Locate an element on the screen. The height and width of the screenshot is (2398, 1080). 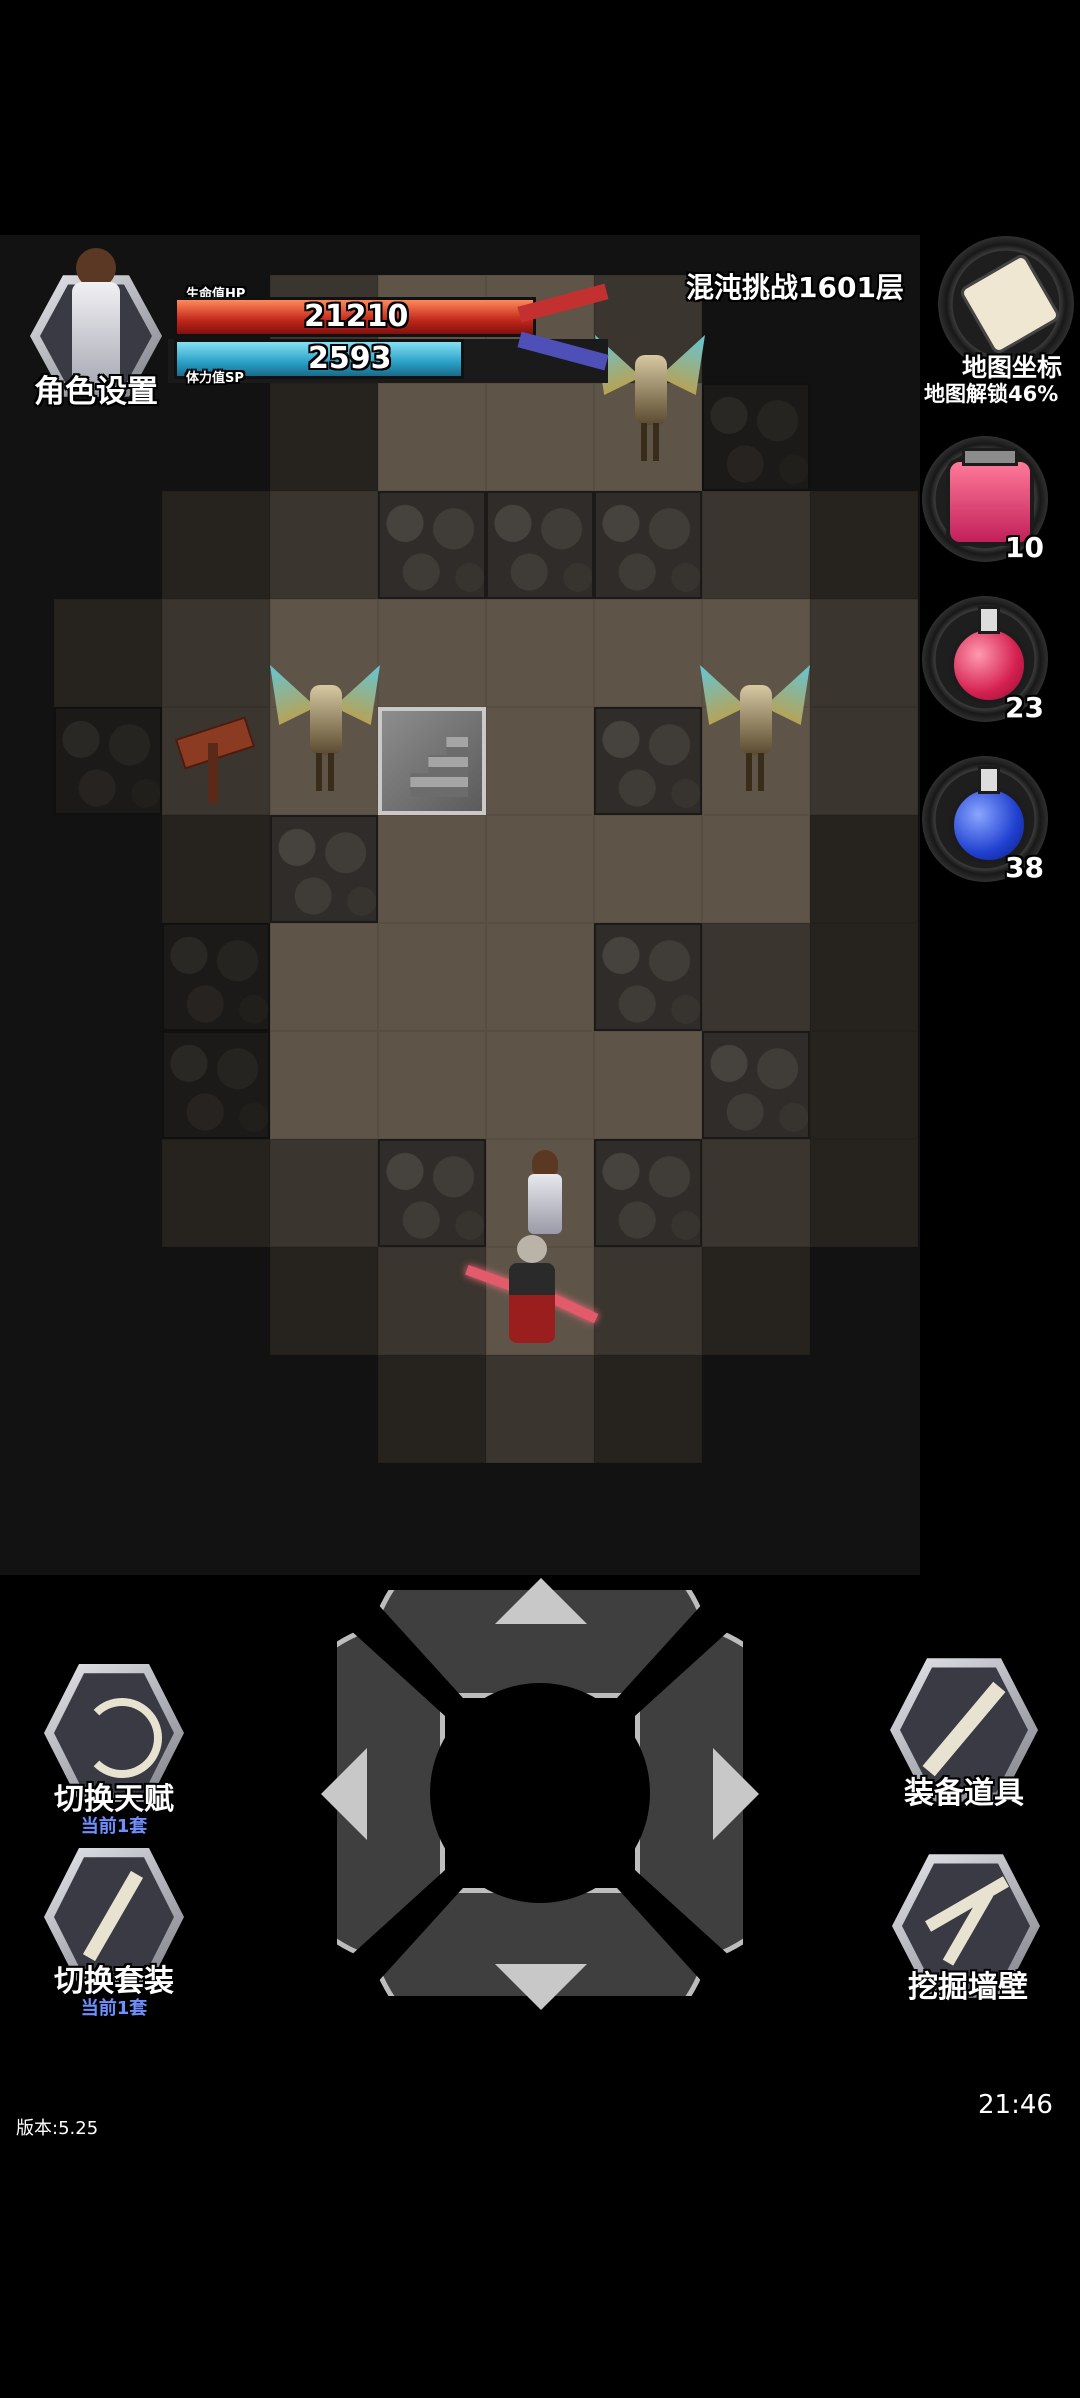
clock-text: 21:46 is located at coordinates (1015, 2105).